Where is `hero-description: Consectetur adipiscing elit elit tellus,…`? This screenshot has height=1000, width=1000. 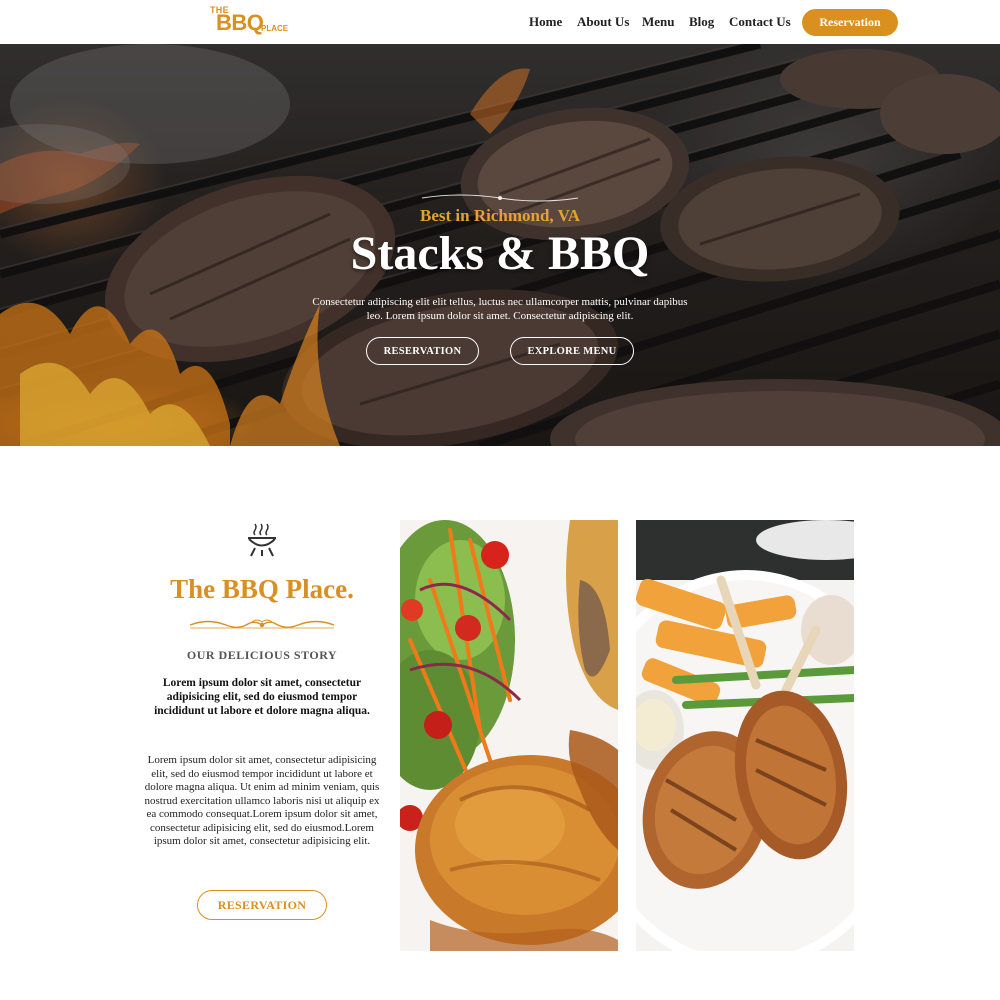
hero-description: Consectetur adipiscing elit elit tellus,… is located at coordinates (500, 309).